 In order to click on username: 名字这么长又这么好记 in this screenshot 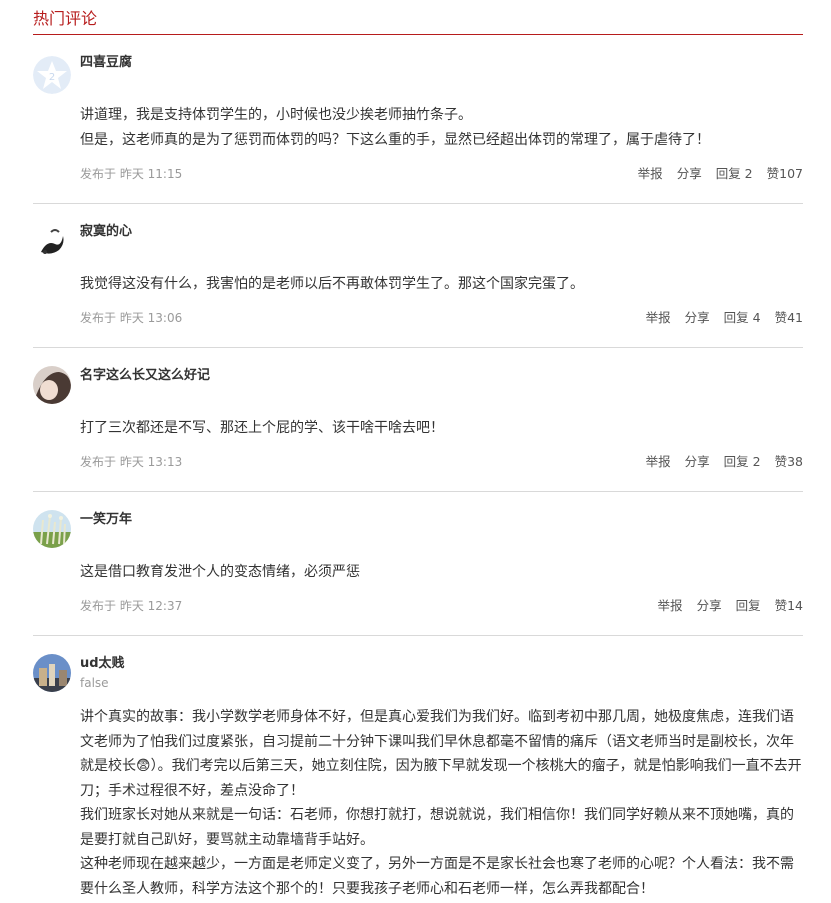, I will do `click(145, 376)`.